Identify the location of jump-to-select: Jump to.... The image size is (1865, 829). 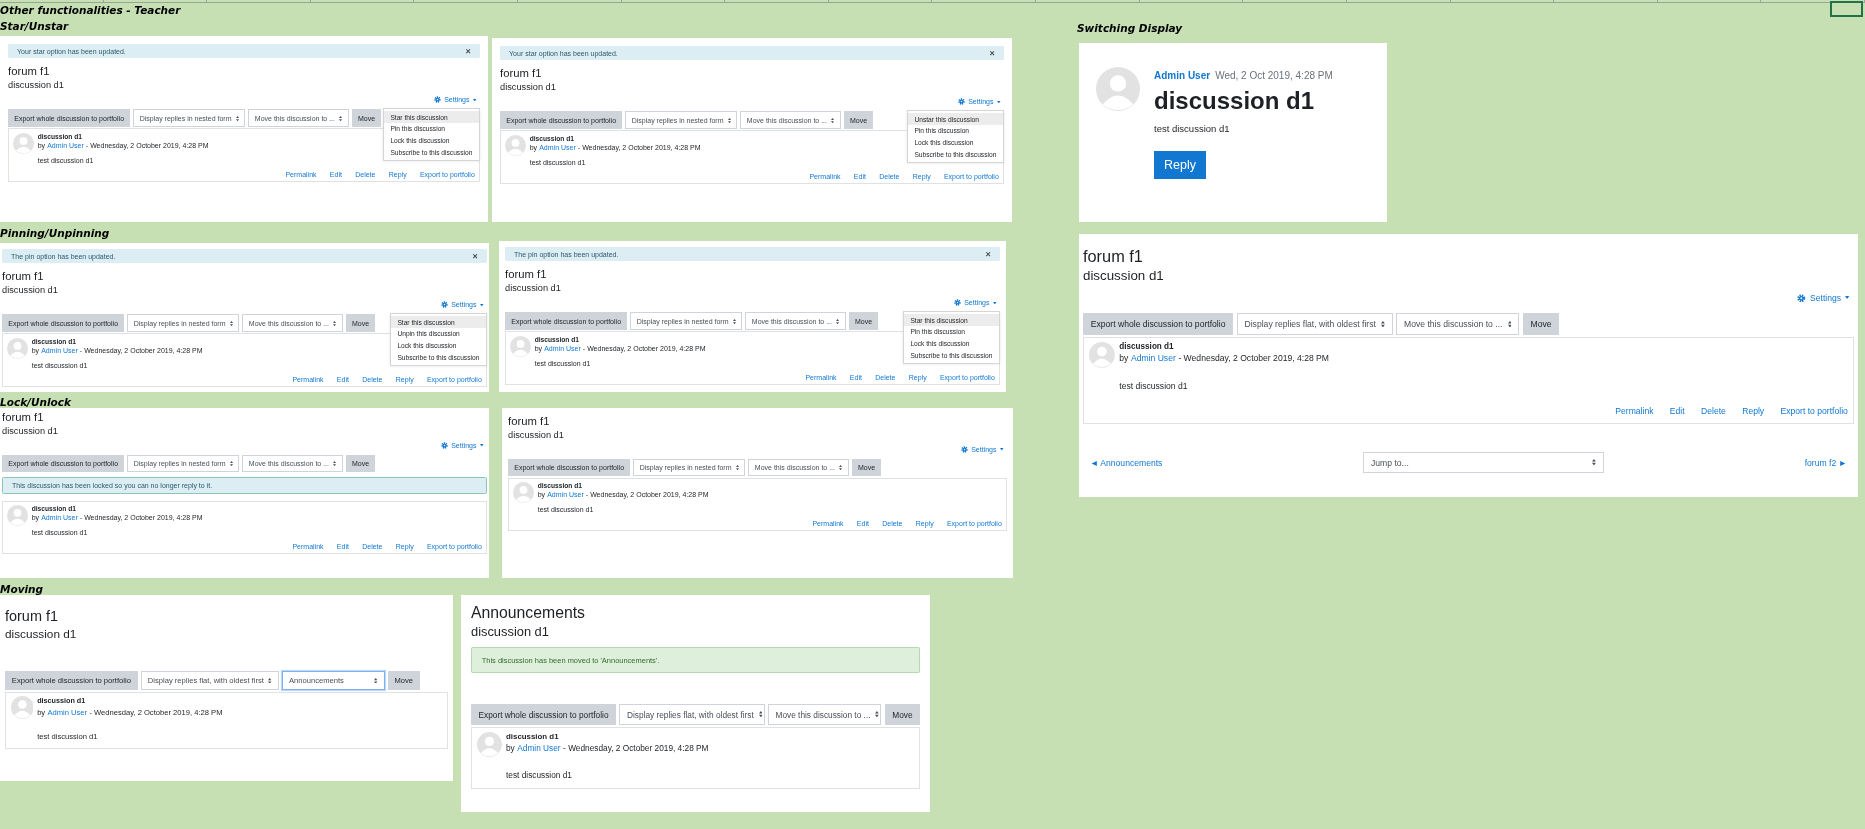
(1483, 462).